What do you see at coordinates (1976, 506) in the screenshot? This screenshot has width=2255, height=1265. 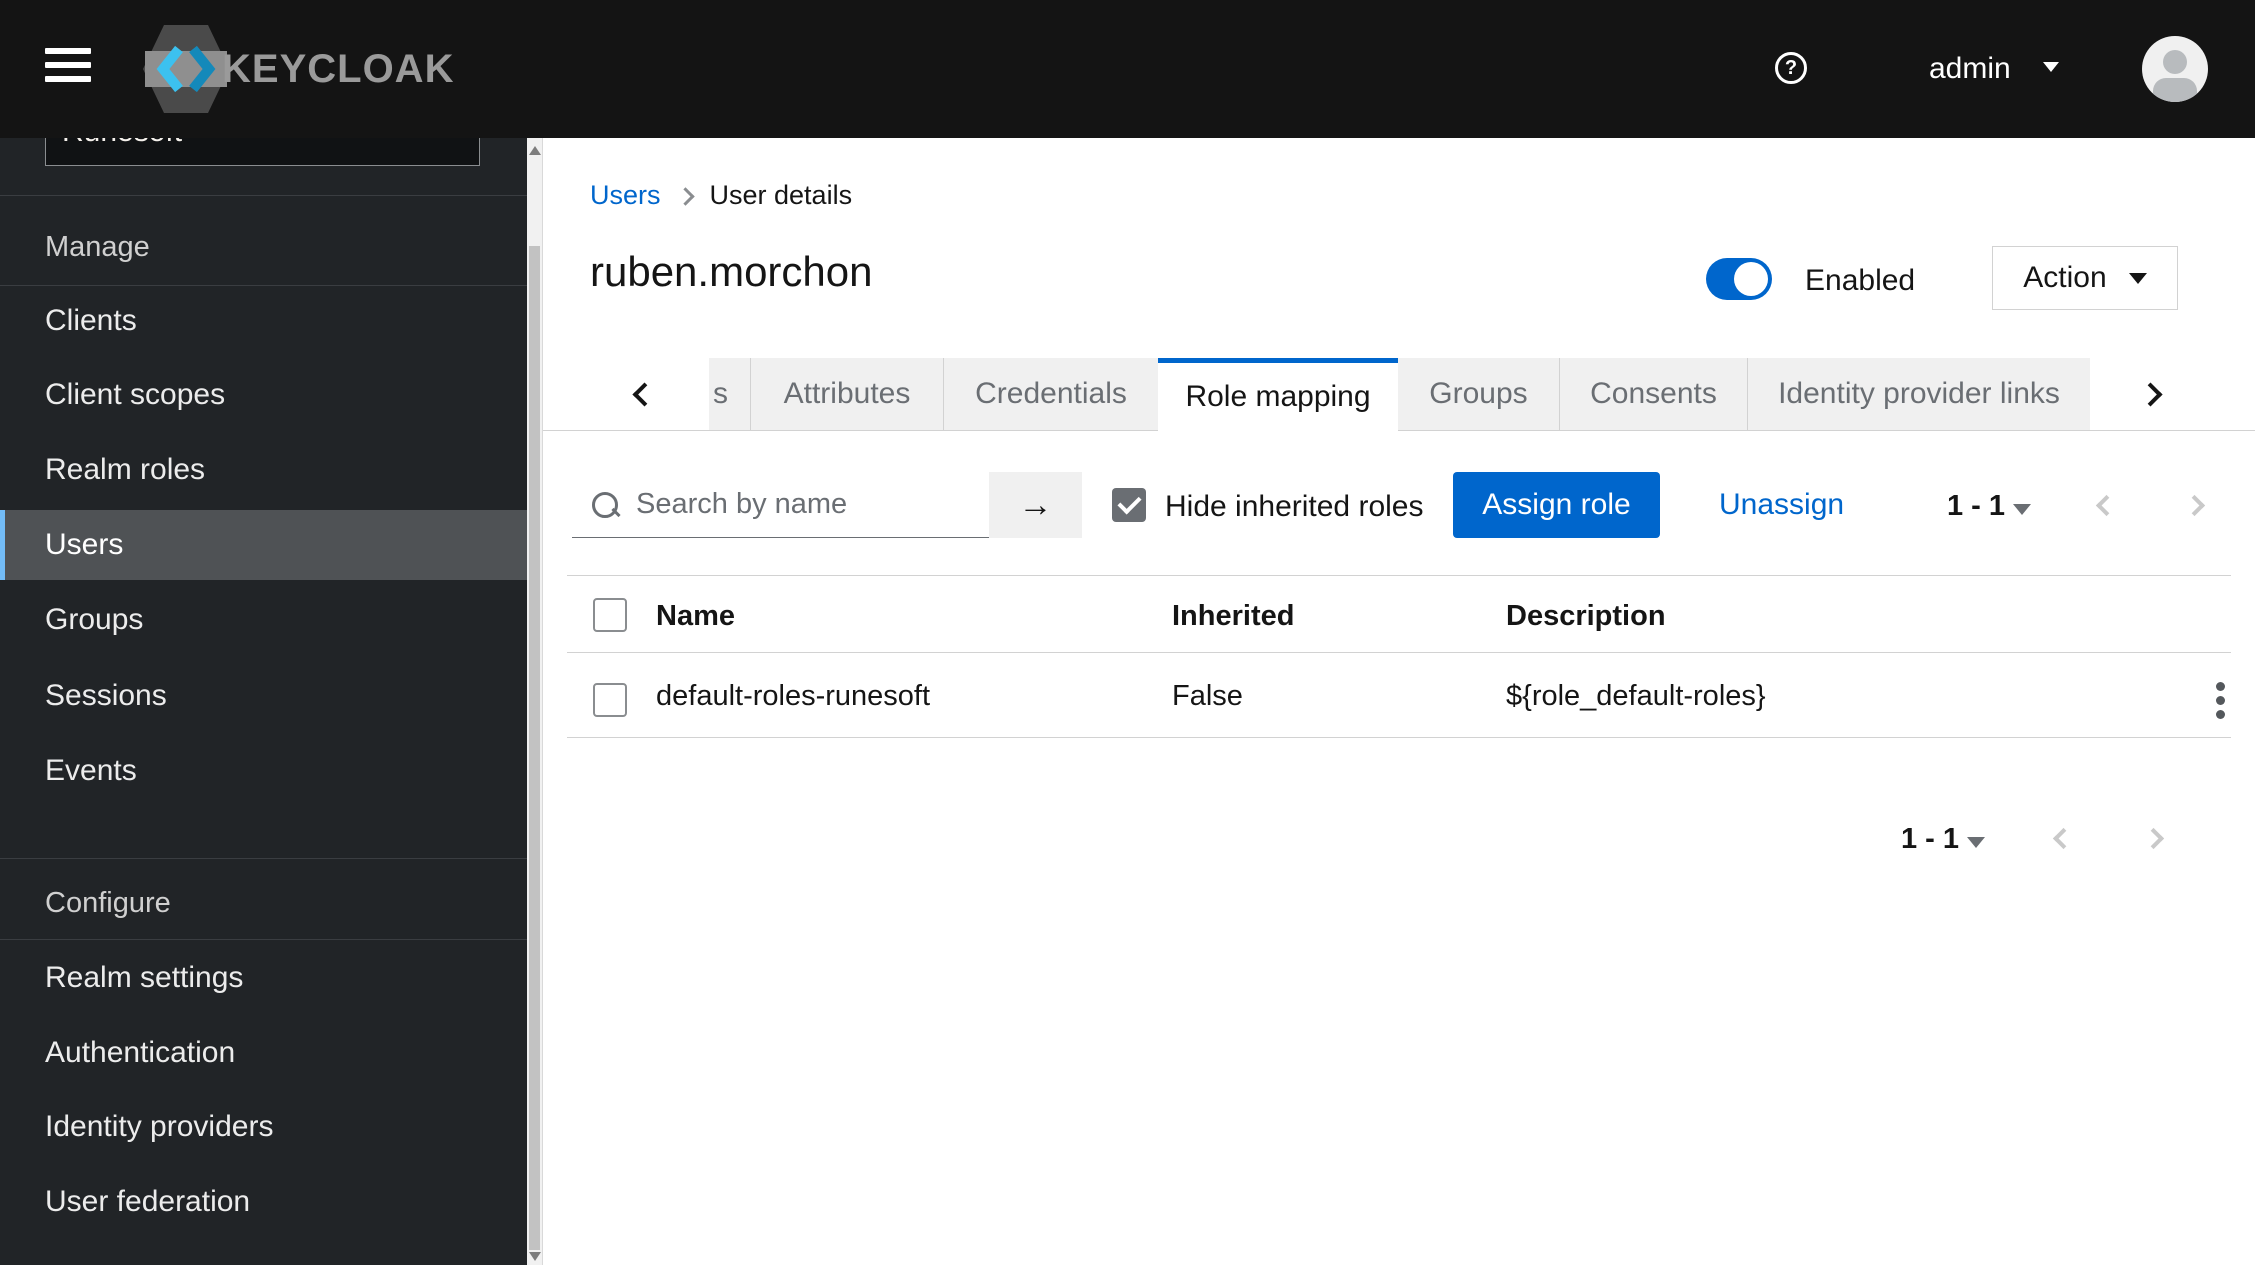 I see `pagination-range-top: 1 - 1` at bounding box center [1976, 506].